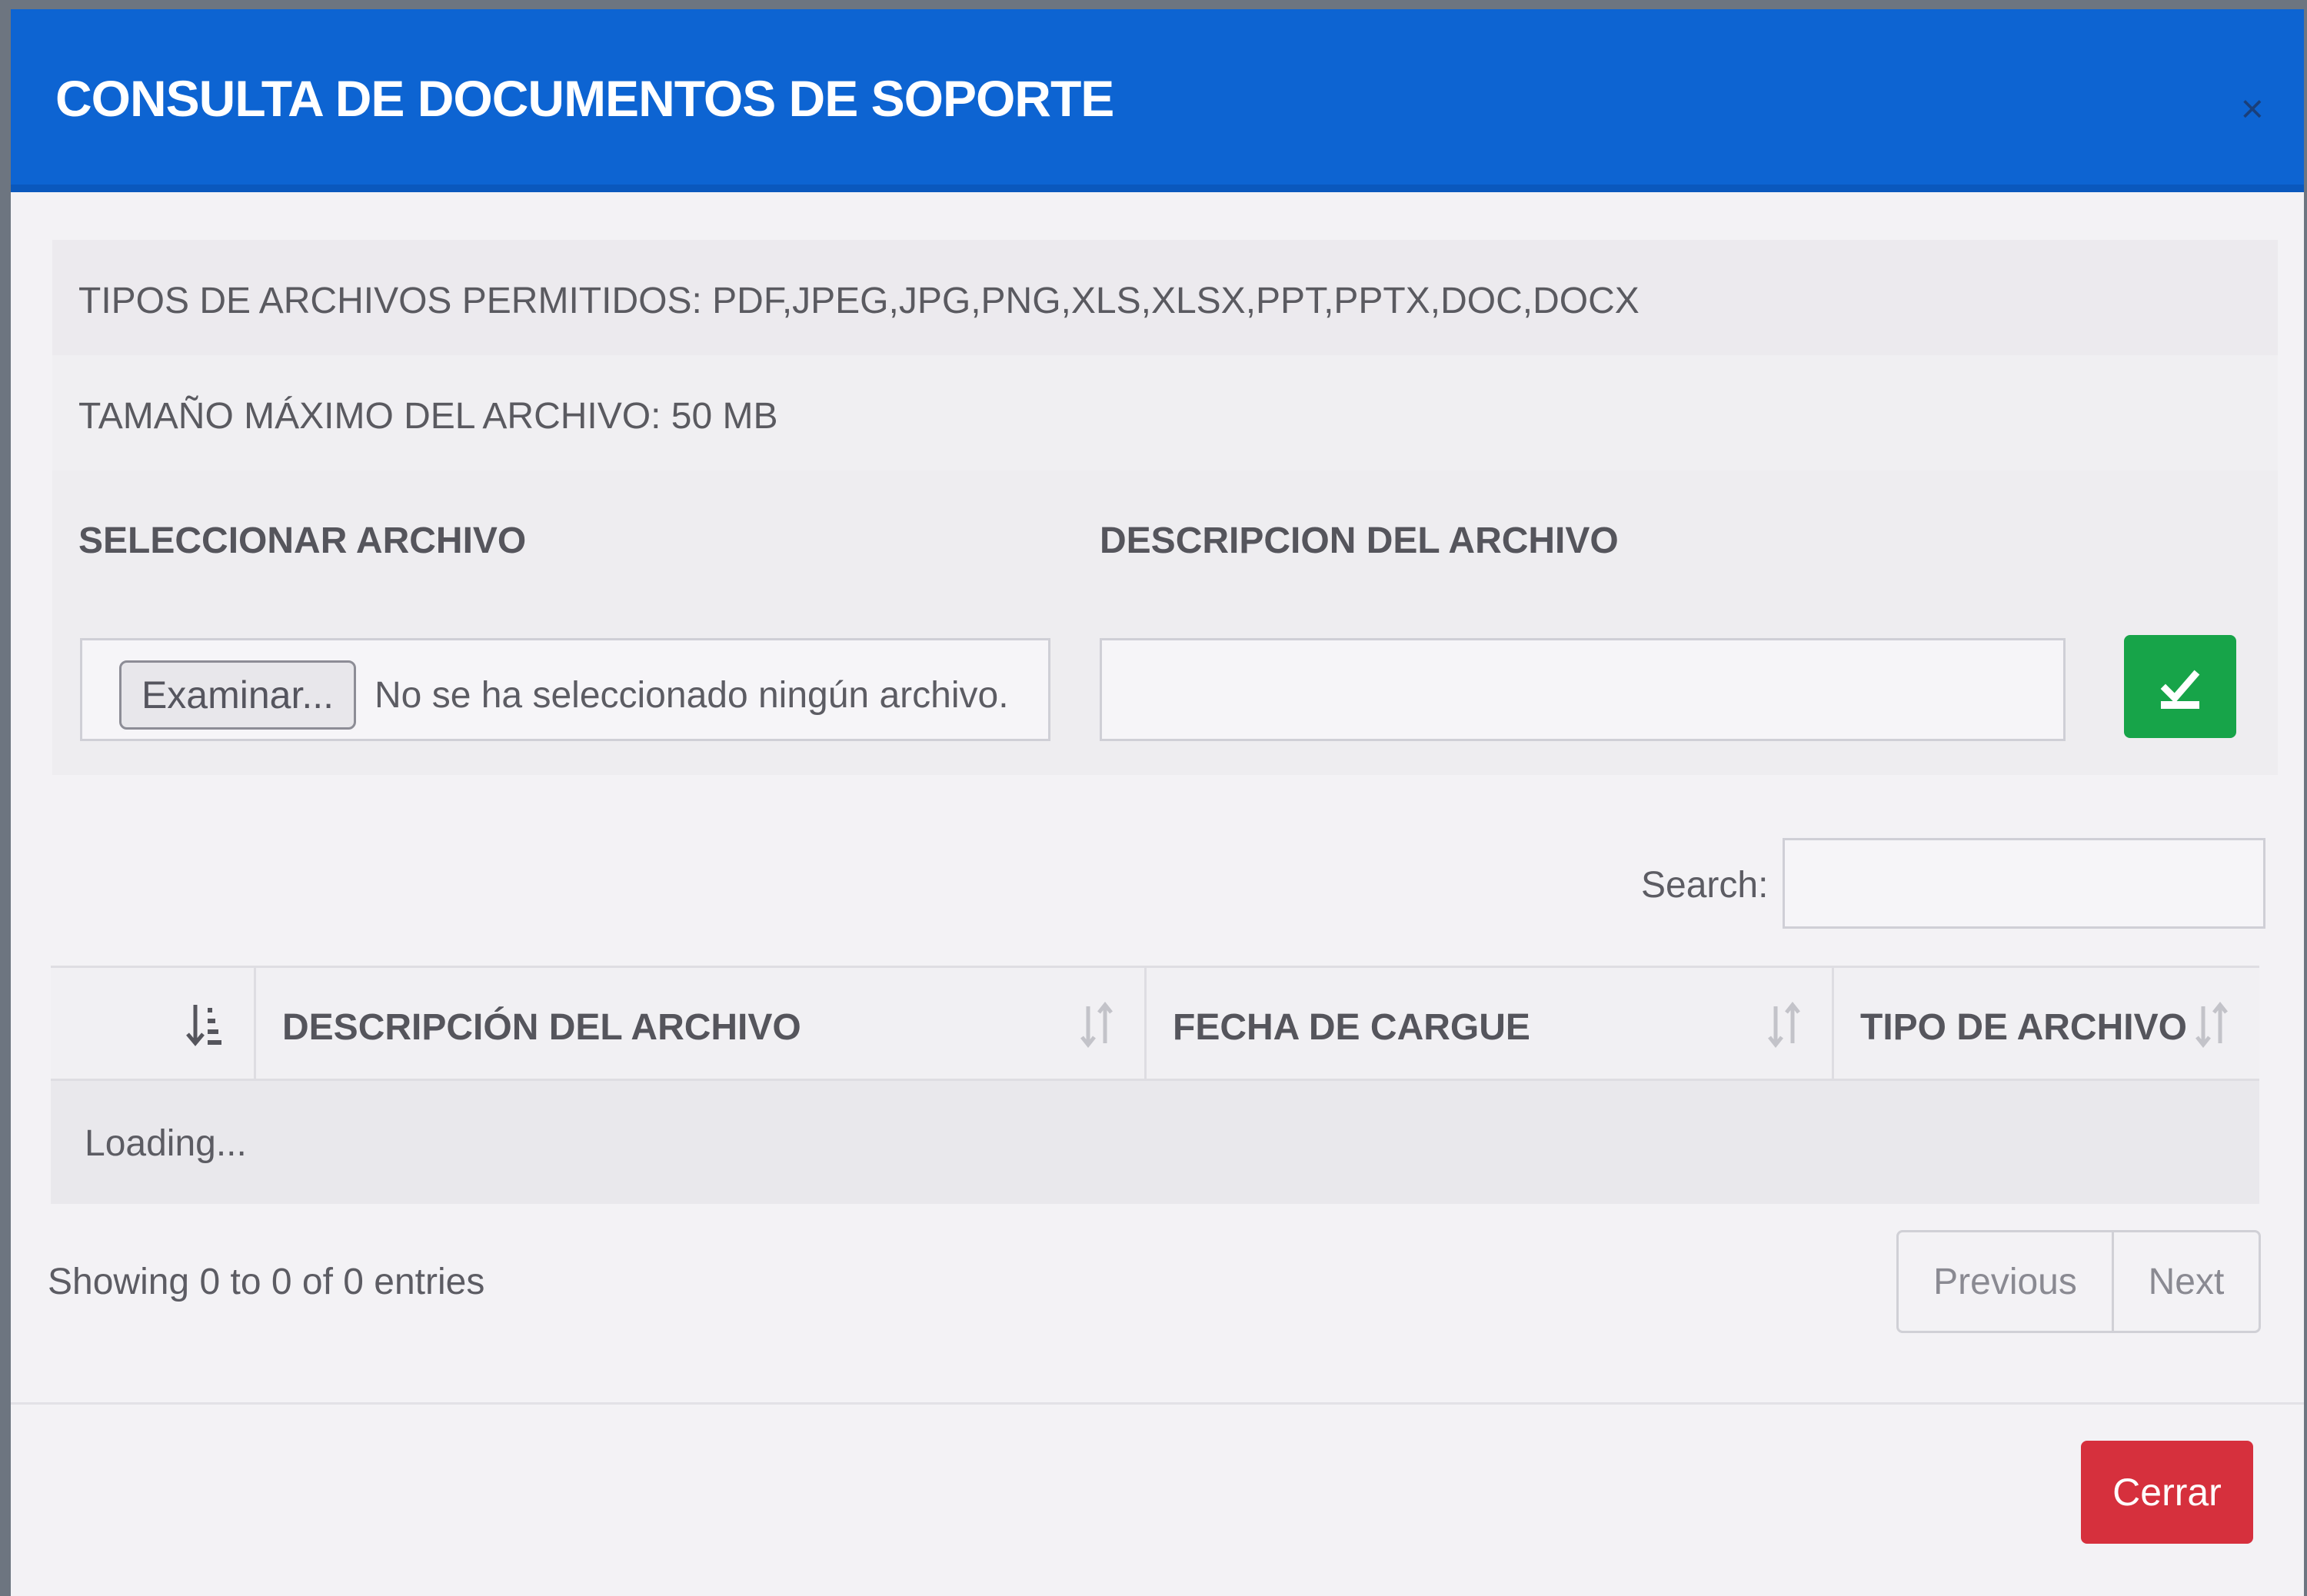 The height and width of the screenshot is (1596, 2307). What do you see at coordinates (2023, 1027) in the screenshot?
I see `column-header-label: TIPO DE ARCHIVO` at bounding box center [2023, 1027].